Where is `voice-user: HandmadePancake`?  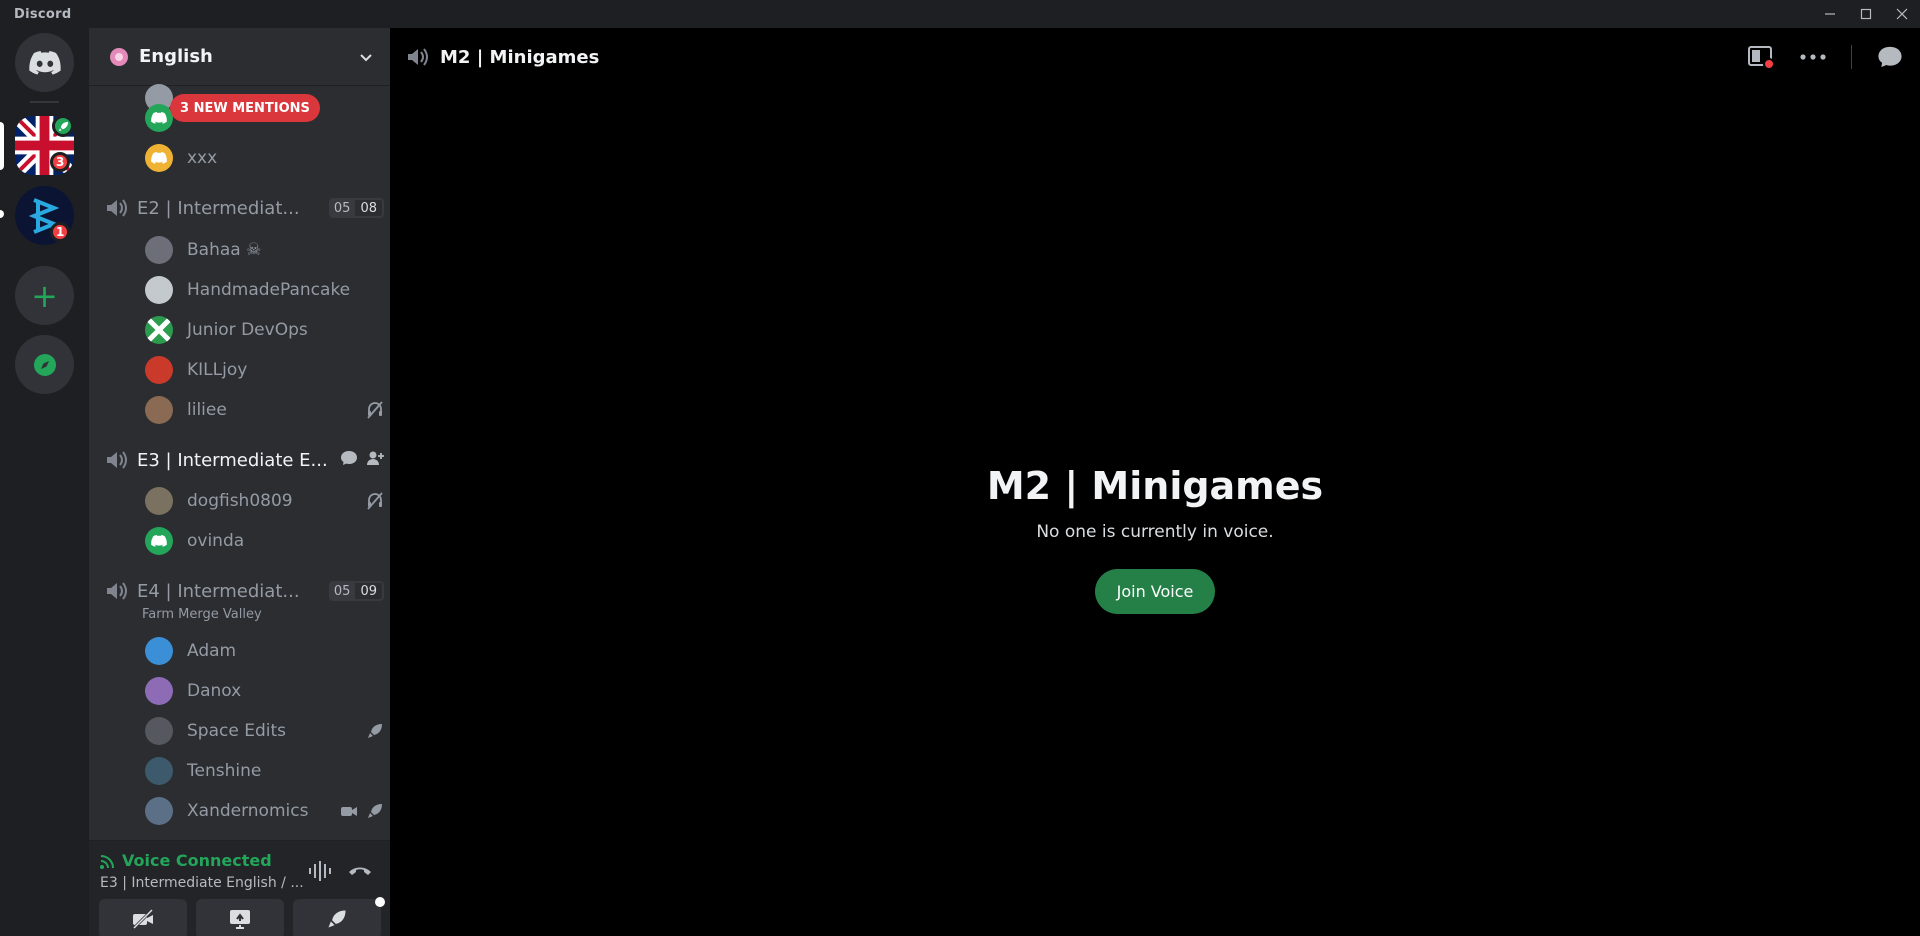 voice-user: HandmadePancake is located at coordinates (264, 290).